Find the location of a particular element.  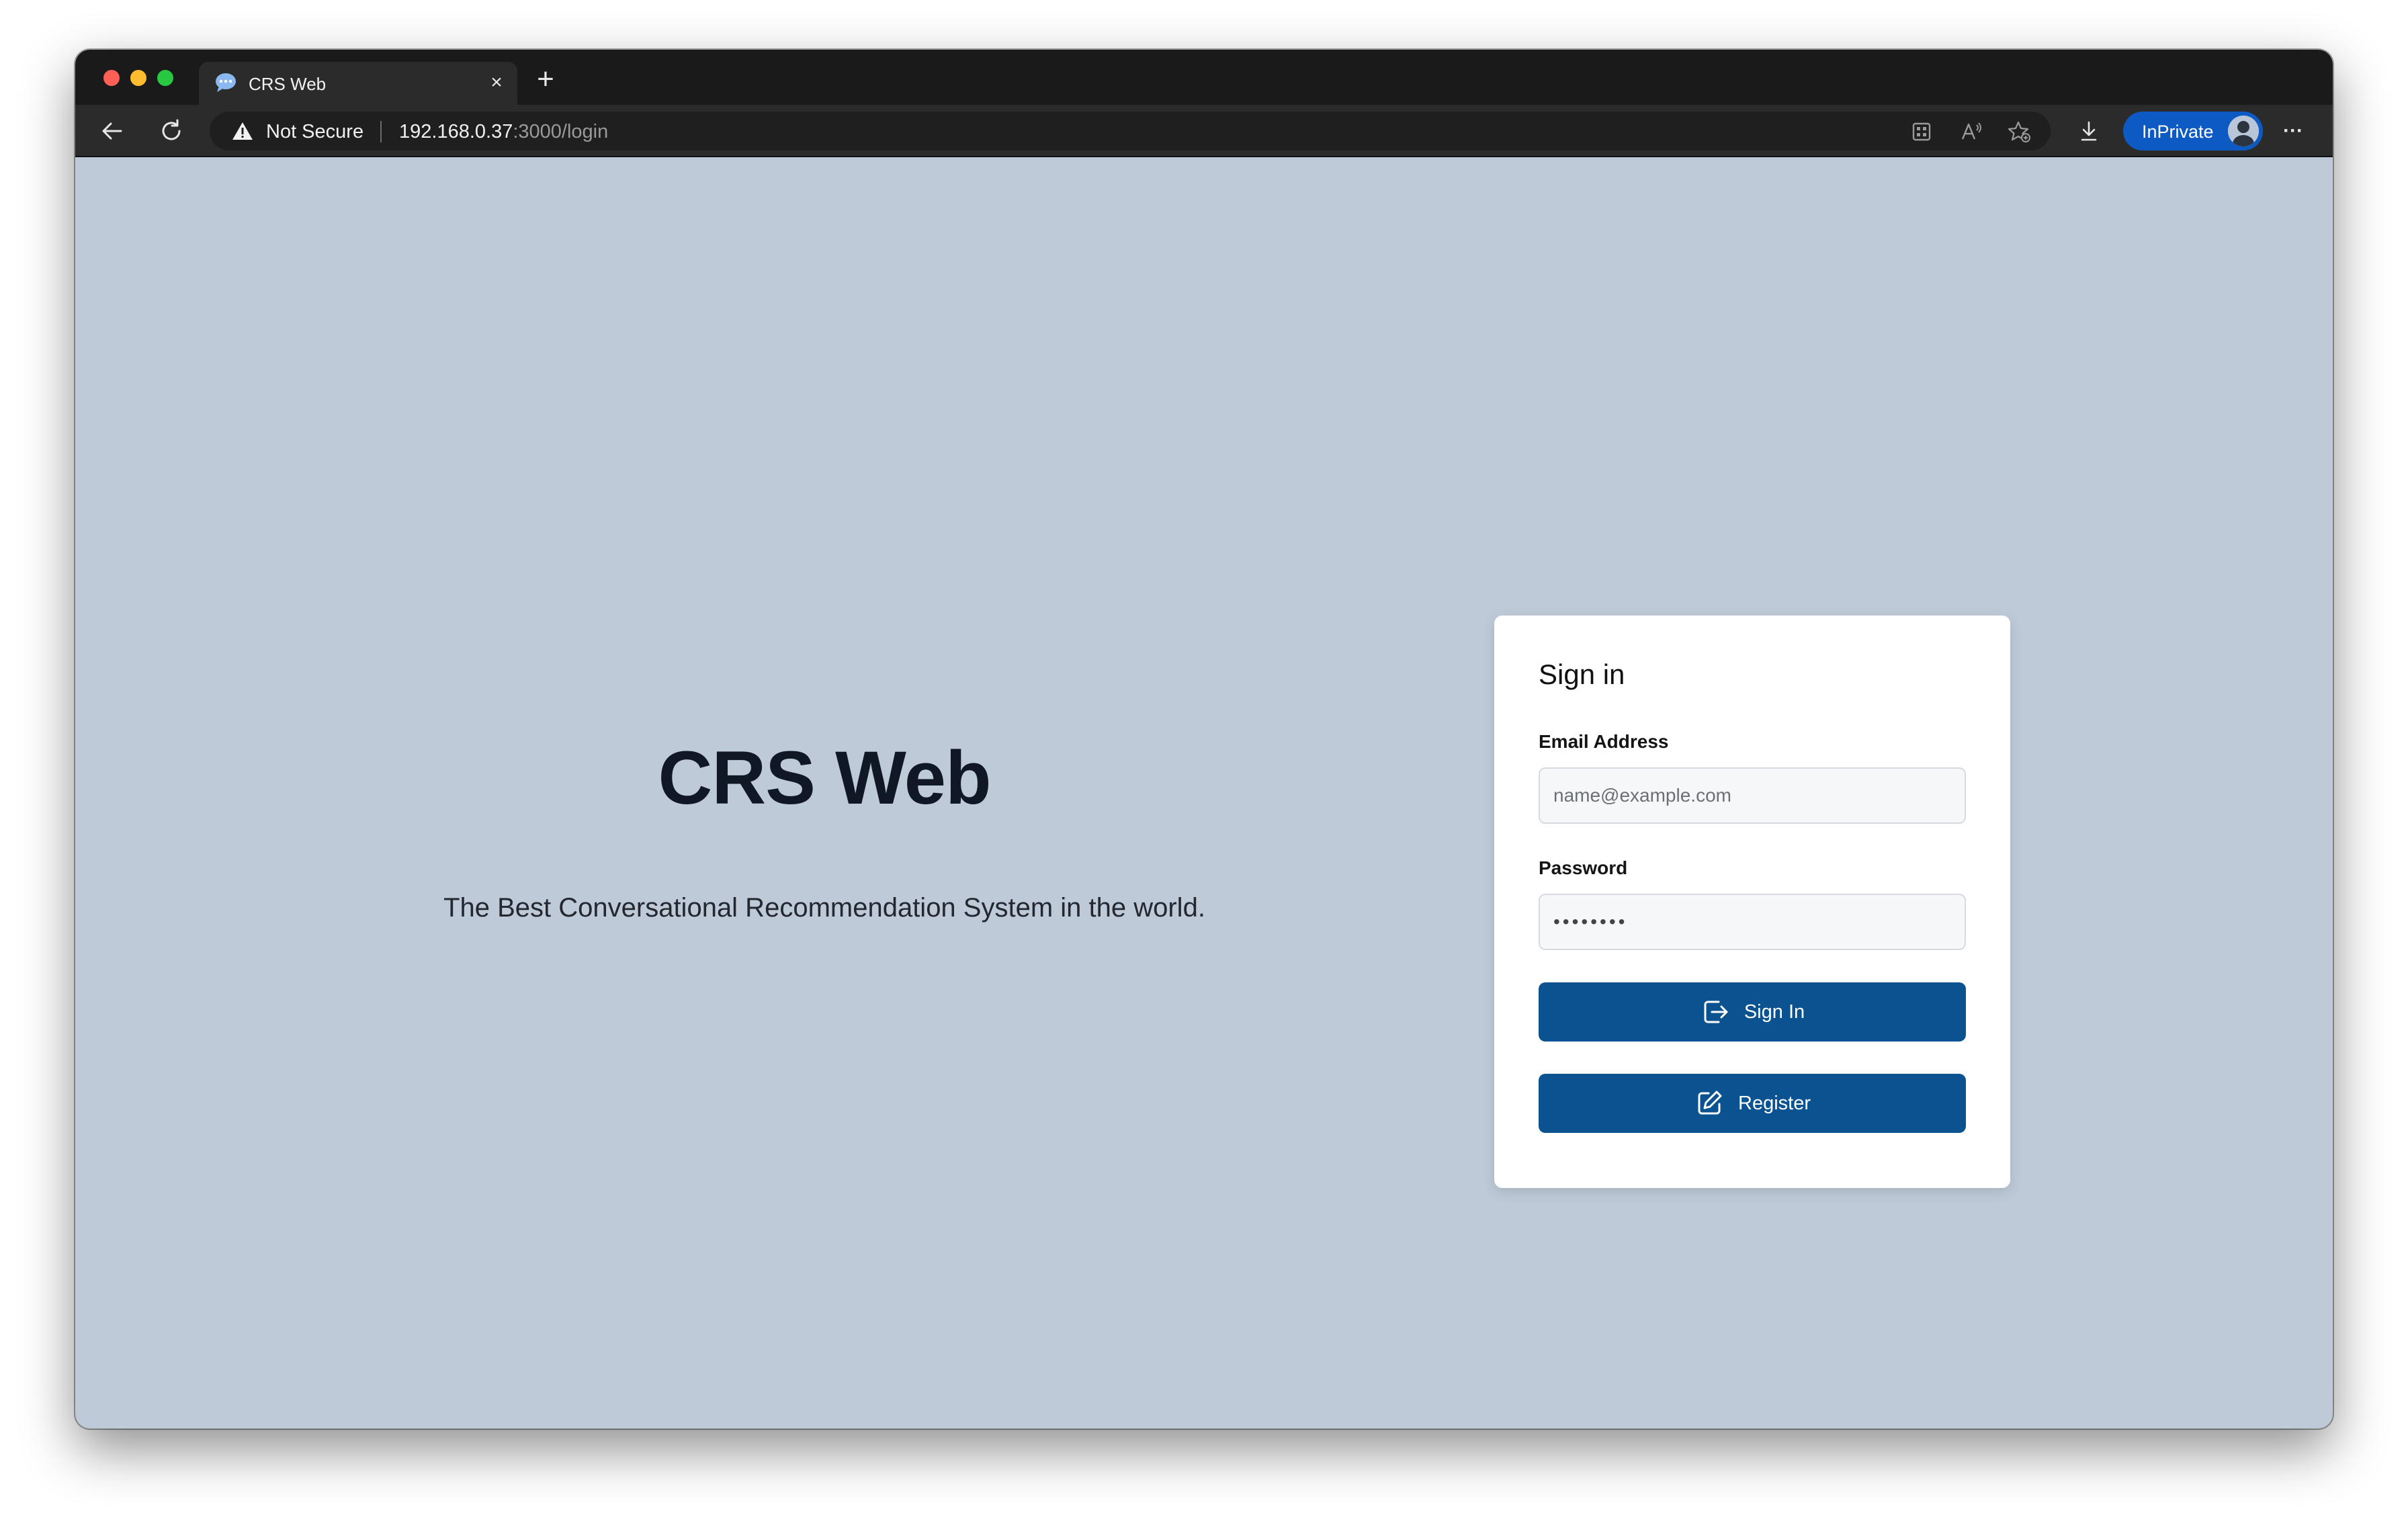

back-arrow-icon is located at coordinates (112, 131).